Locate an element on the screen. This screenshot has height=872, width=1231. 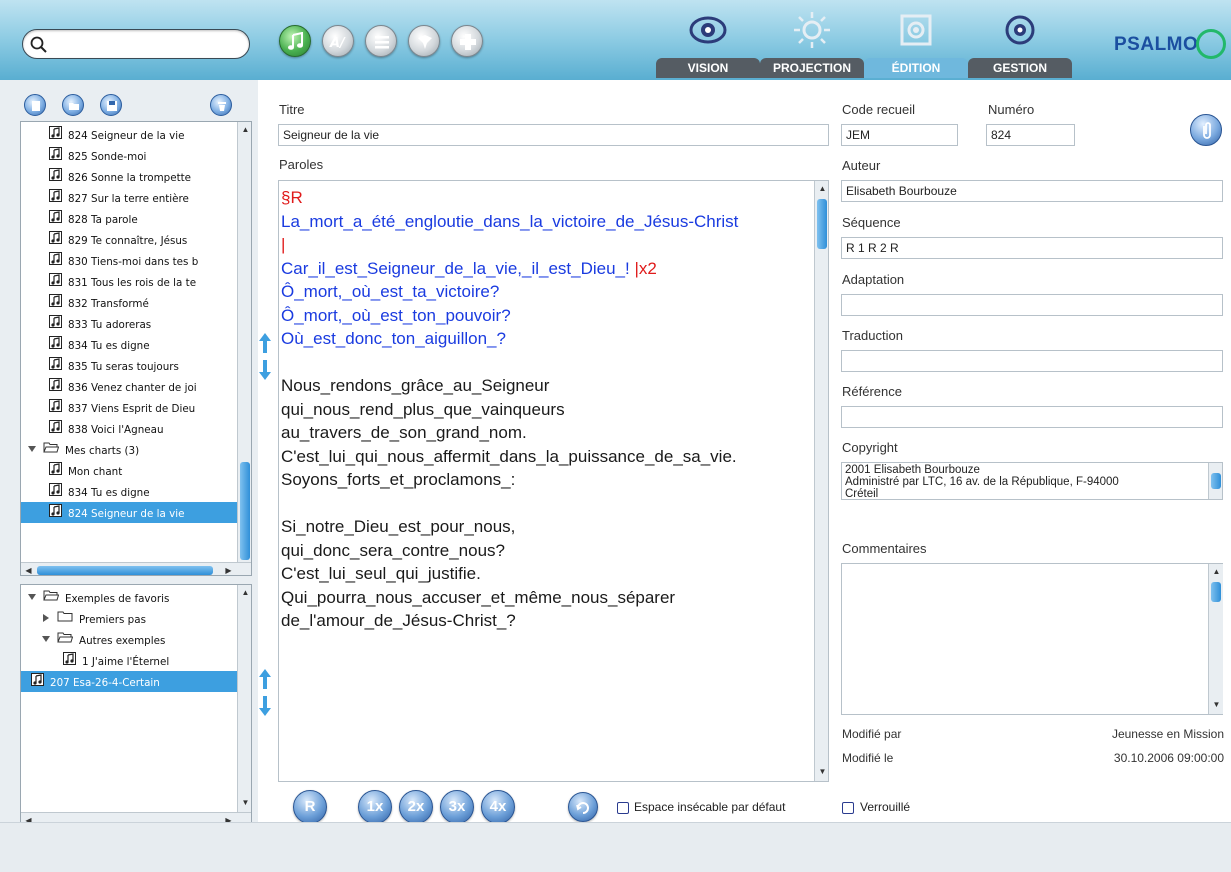
song-list-hscroll-thumb is located at coordinates (125, 570).